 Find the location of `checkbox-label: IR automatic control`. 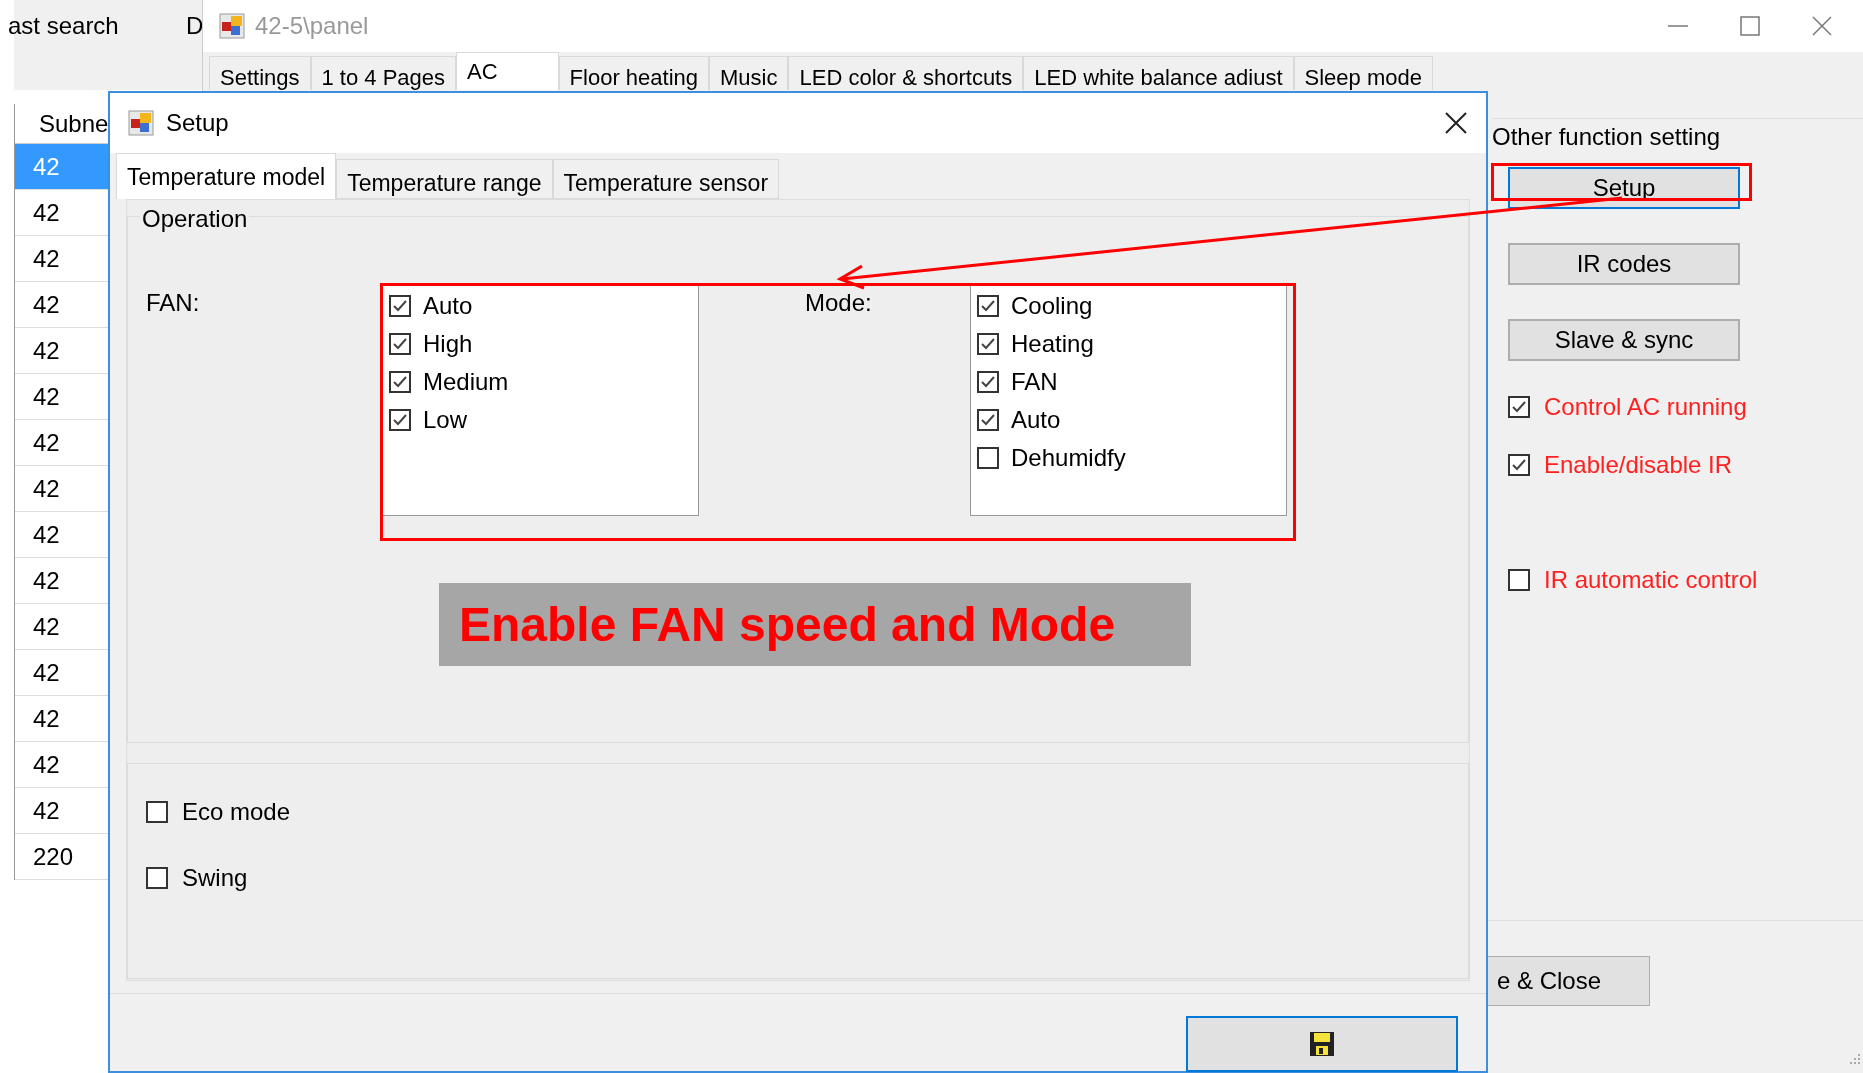

checkbox-label: IR automatic control is located at coordinates (1651, 580).